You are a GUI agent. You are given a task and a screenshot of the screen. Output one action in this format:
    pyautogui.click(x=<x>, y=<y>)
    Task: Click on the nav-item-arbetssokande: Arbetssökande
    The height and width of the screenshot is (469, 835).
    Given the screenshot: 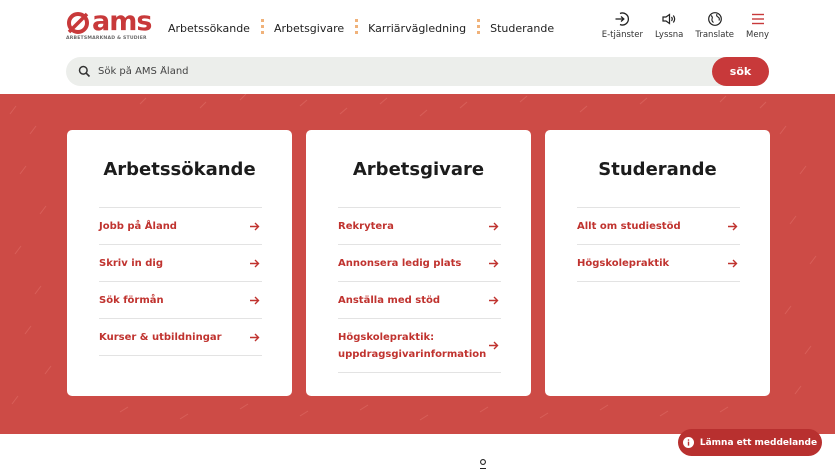 What is the action you would take?
    pyautogui.click(x=209, y=28)
    